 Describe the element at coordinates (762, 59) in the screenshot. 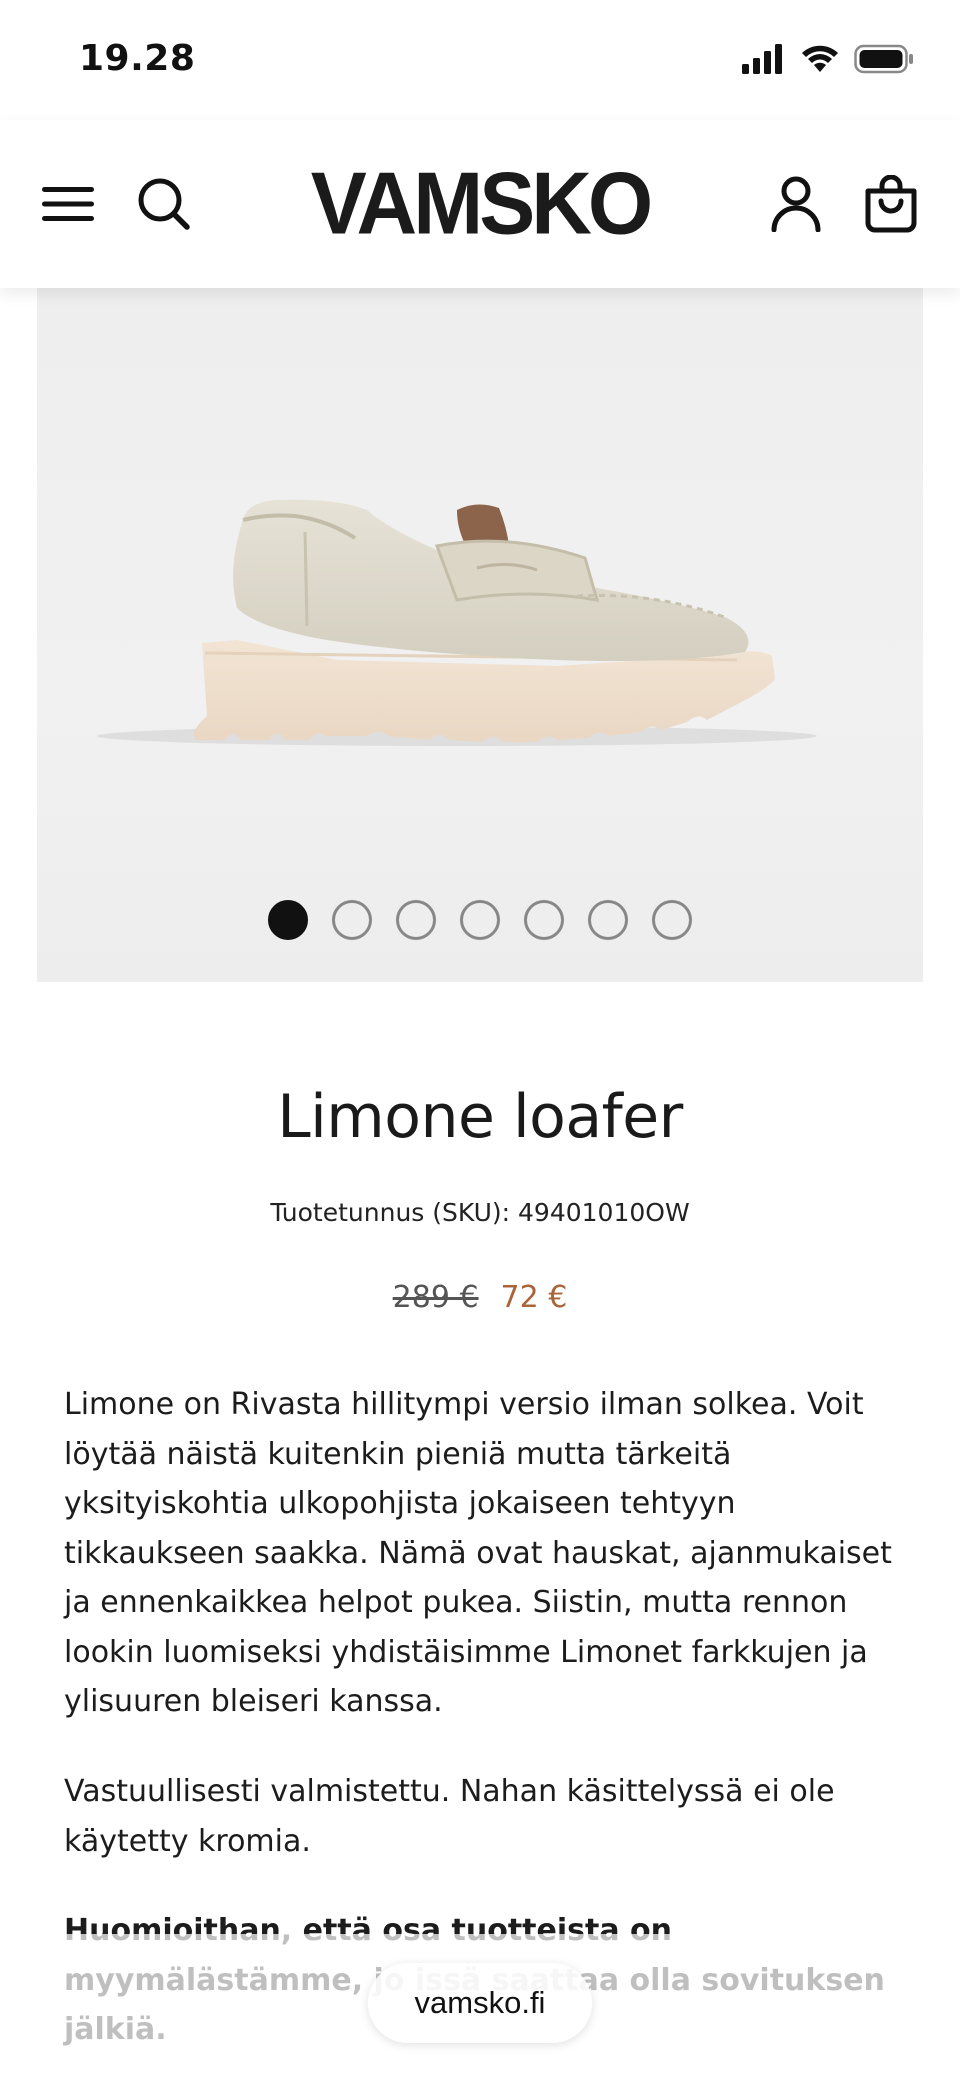

I see `signal-icon` at that location.